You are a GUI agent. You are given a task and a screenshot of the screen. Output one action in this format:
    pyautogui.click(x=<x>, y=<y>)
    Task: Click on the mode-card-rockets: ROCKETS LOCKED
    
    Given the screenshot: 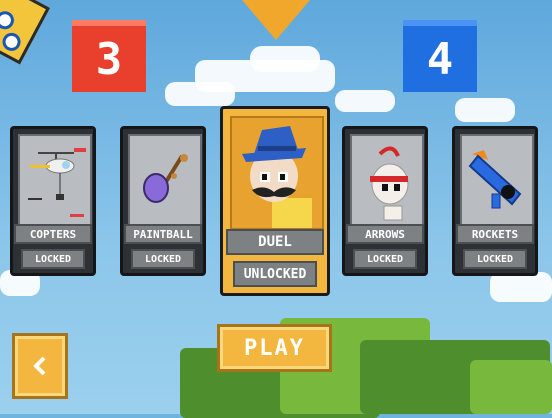 What is the action you would take?
    pyautogui.click(x=495, y=201)
    